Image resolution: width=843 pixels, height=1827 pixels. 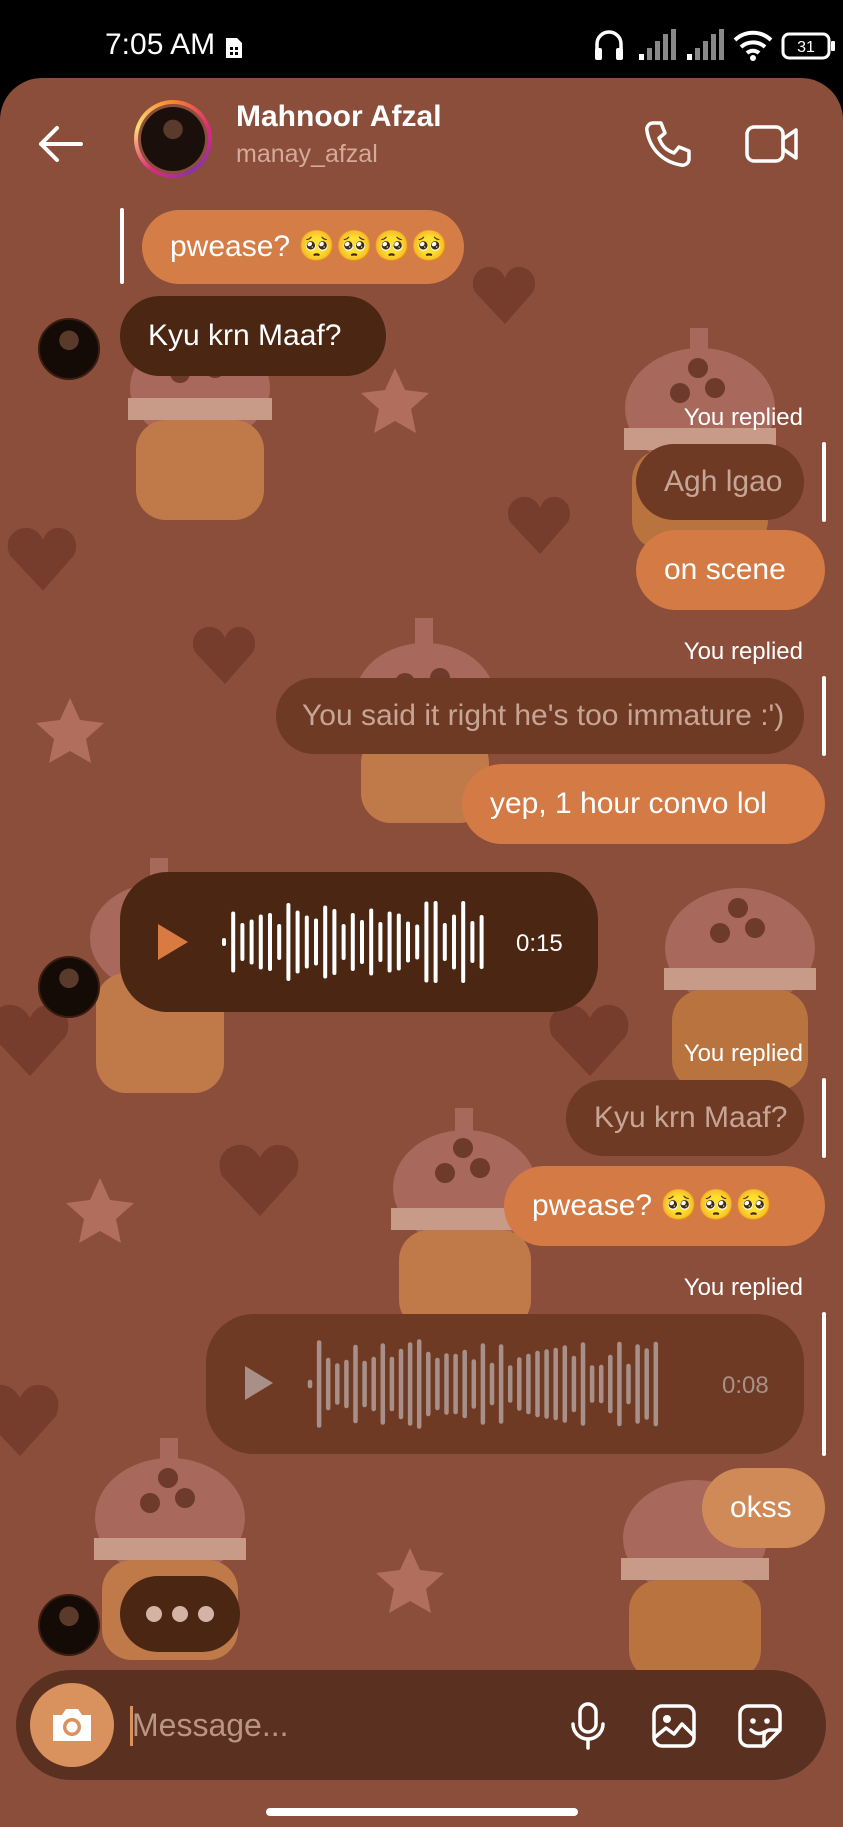 I want to click on headphones-icon, so click(x=609, y=45).